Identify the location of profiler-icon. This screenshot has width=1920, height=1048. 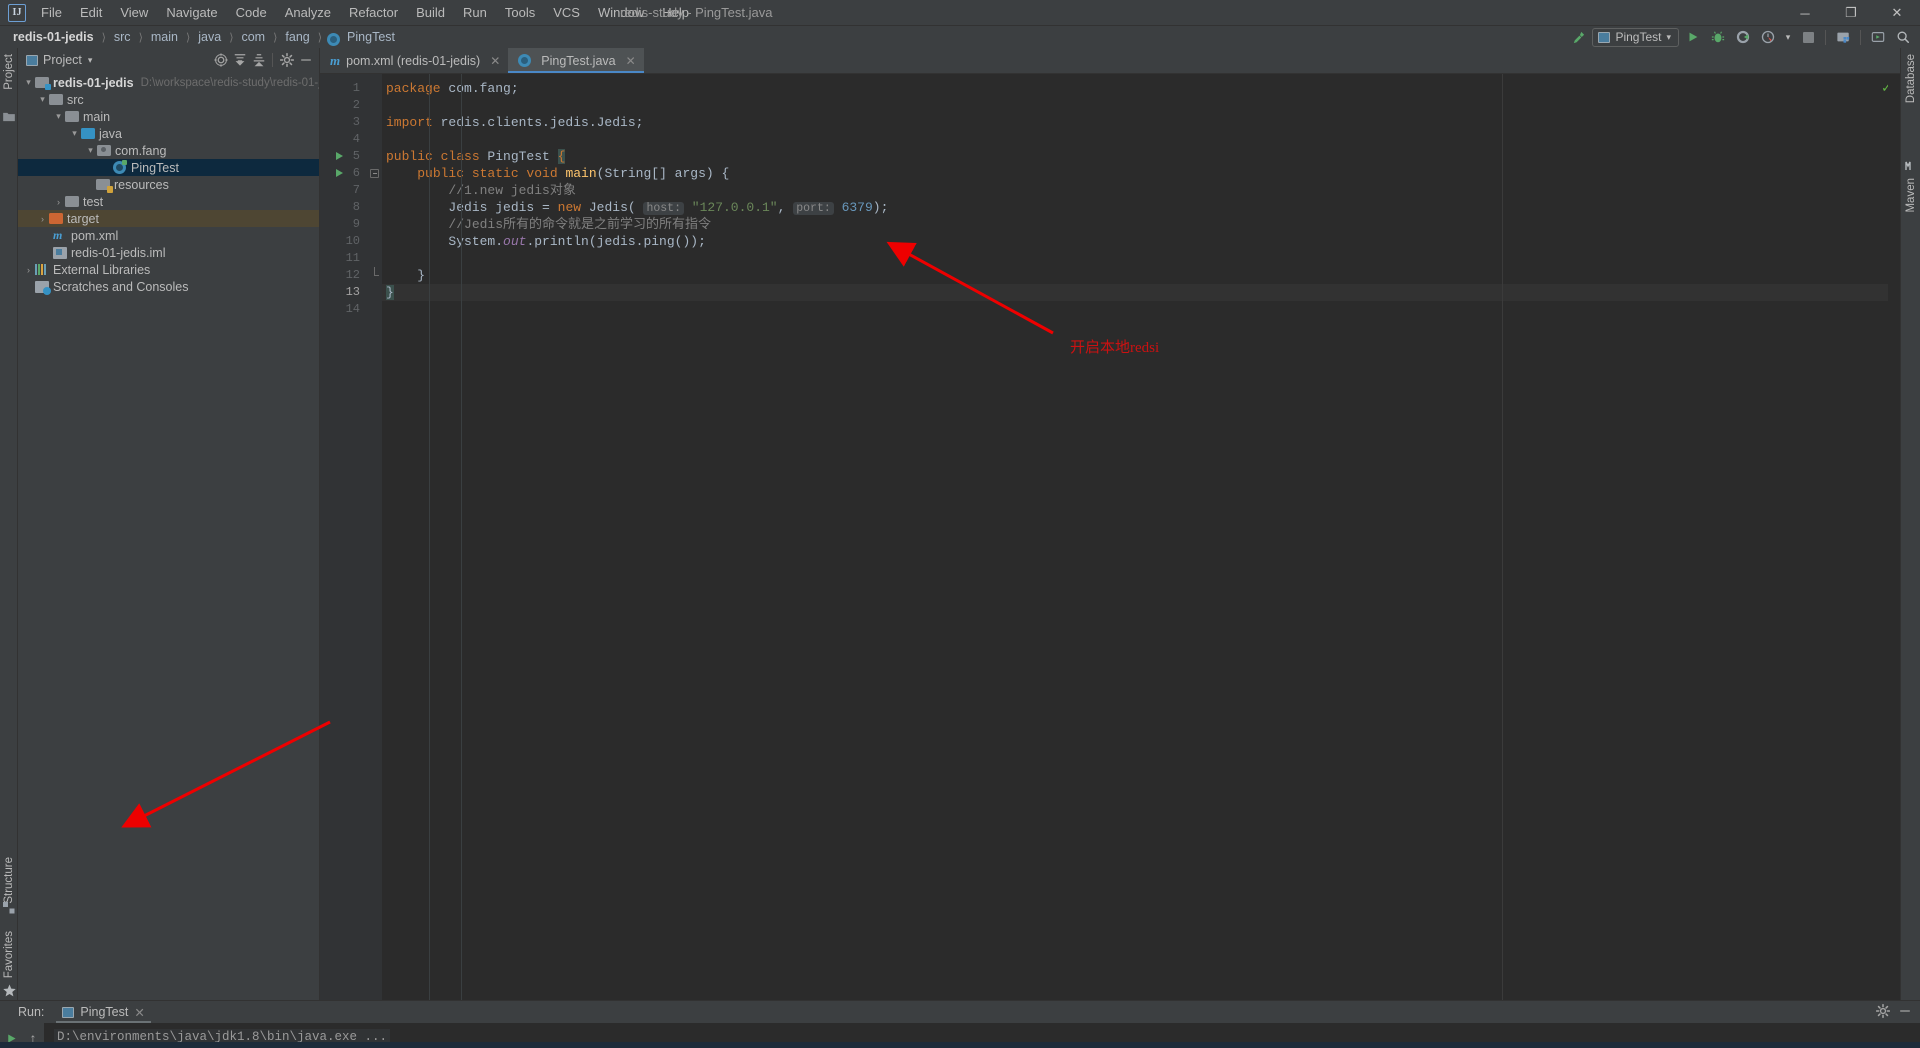
(1768, 37).